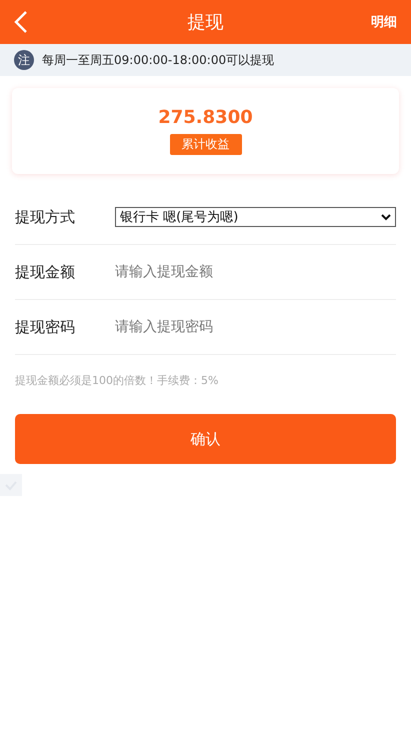 This screenshot has width=411, height=731. I want to click on method-select: 银行卡 嗯(尾号为嗯), so click(255, 217).